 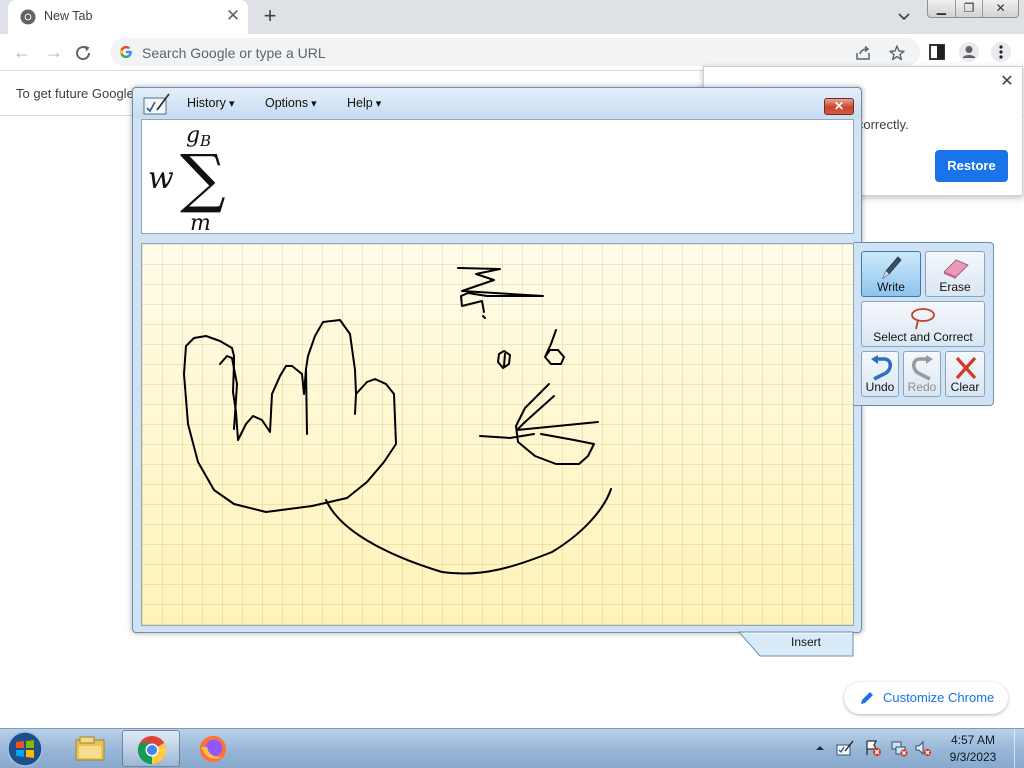 What do you see at coordinates (904, 17) in the screenshot?
I see `tab-search-chevron-icon` at bounding box center [904, 17].